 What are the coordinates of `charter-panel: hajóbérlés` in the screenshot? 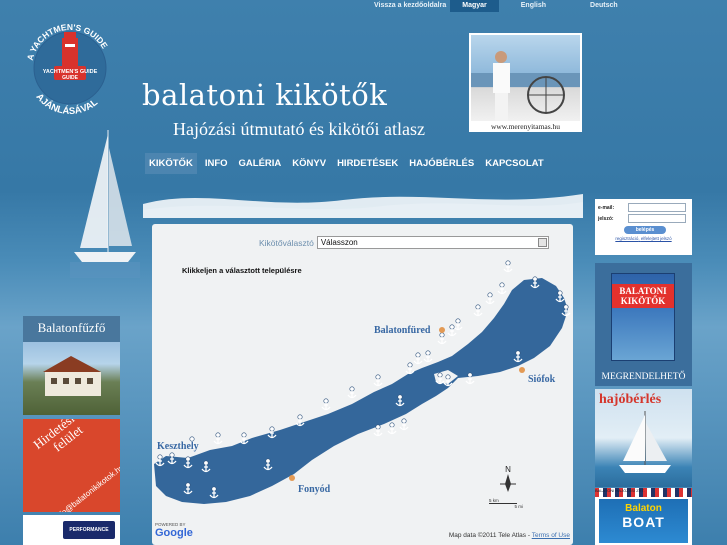 It's located at (643, 438).